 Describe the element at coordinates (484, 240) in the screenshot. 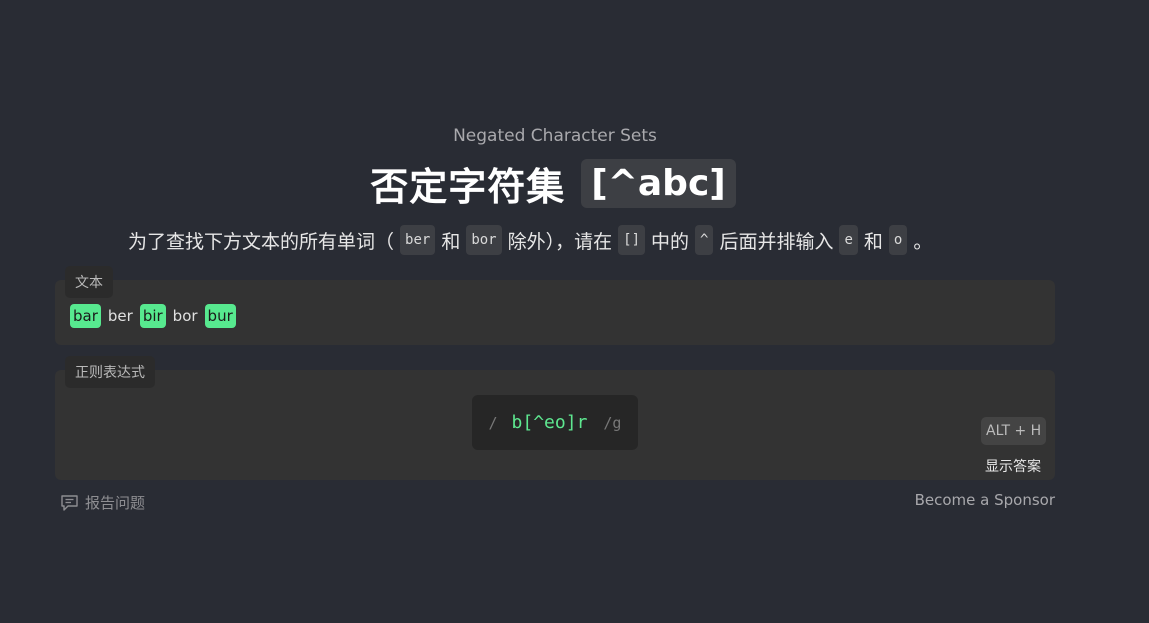

I see `desc-code: bor` at that location.